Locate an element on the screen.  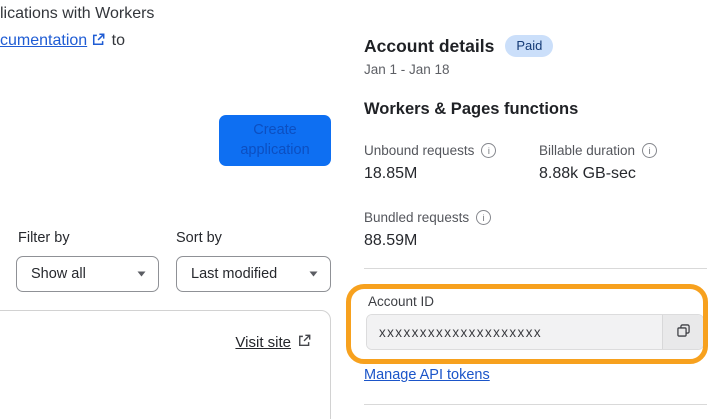
filter-dropdown: Show all is located at coordinates (87, 274).